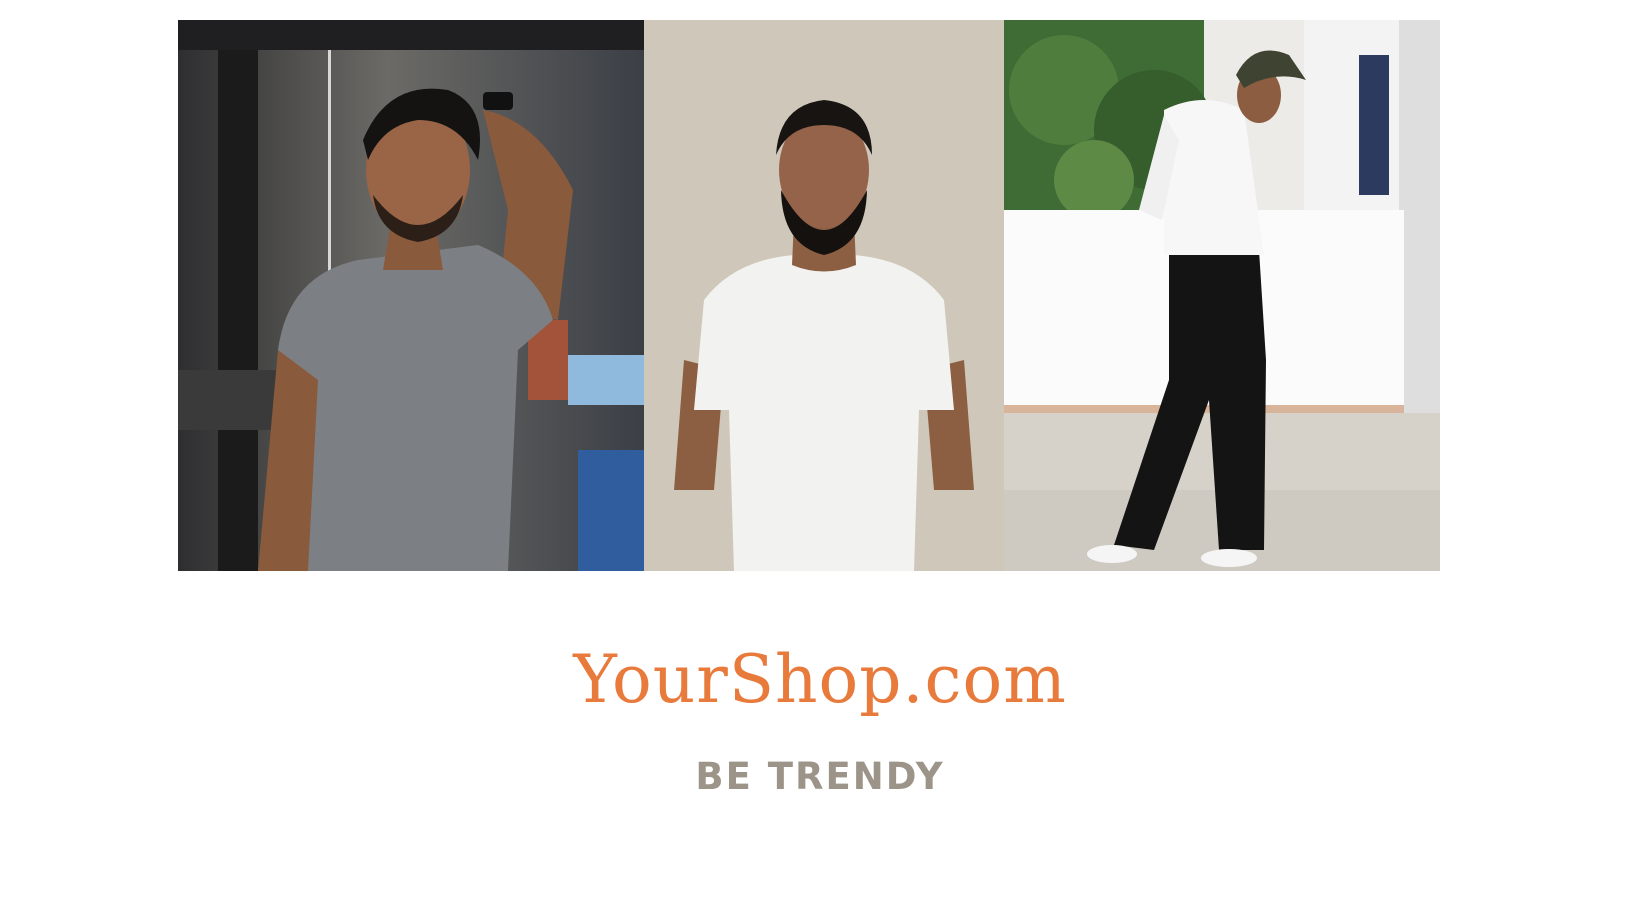  I want to click on photo-man-white-tshirt, so click(824, 295).